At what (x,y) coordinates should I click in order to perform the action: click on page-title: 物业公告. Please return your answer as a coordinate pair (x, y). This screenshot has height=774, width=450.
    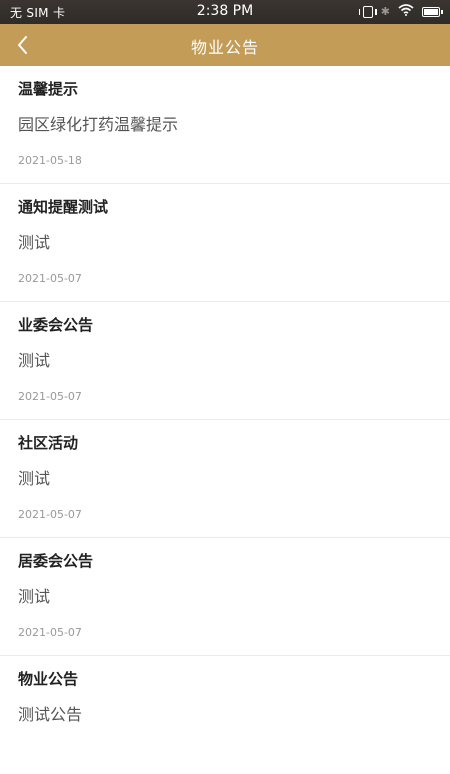
    Looking at the image, I should click on (224, 47).